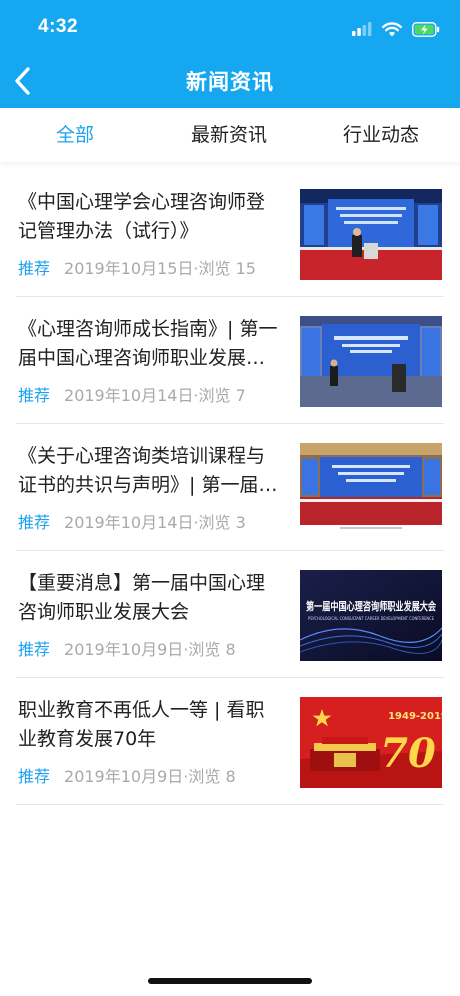 This screenshot has height=996, width=460. I want to click on anniversary-poster-image: 1949-2019 70, so click(371, 742).